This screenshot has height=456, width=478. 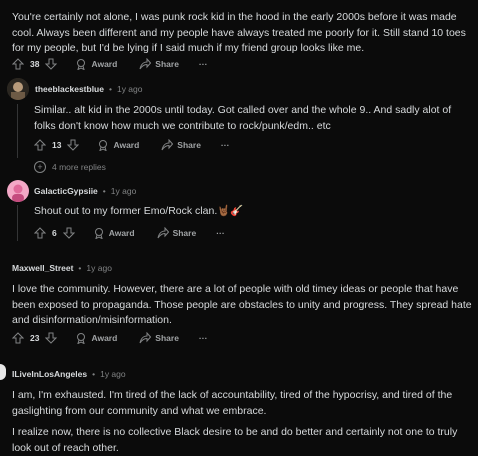 What do you see at coordinates (35, 64) in the screenshot?
I see `vote-count: 38` at bounding box center [35, 64].